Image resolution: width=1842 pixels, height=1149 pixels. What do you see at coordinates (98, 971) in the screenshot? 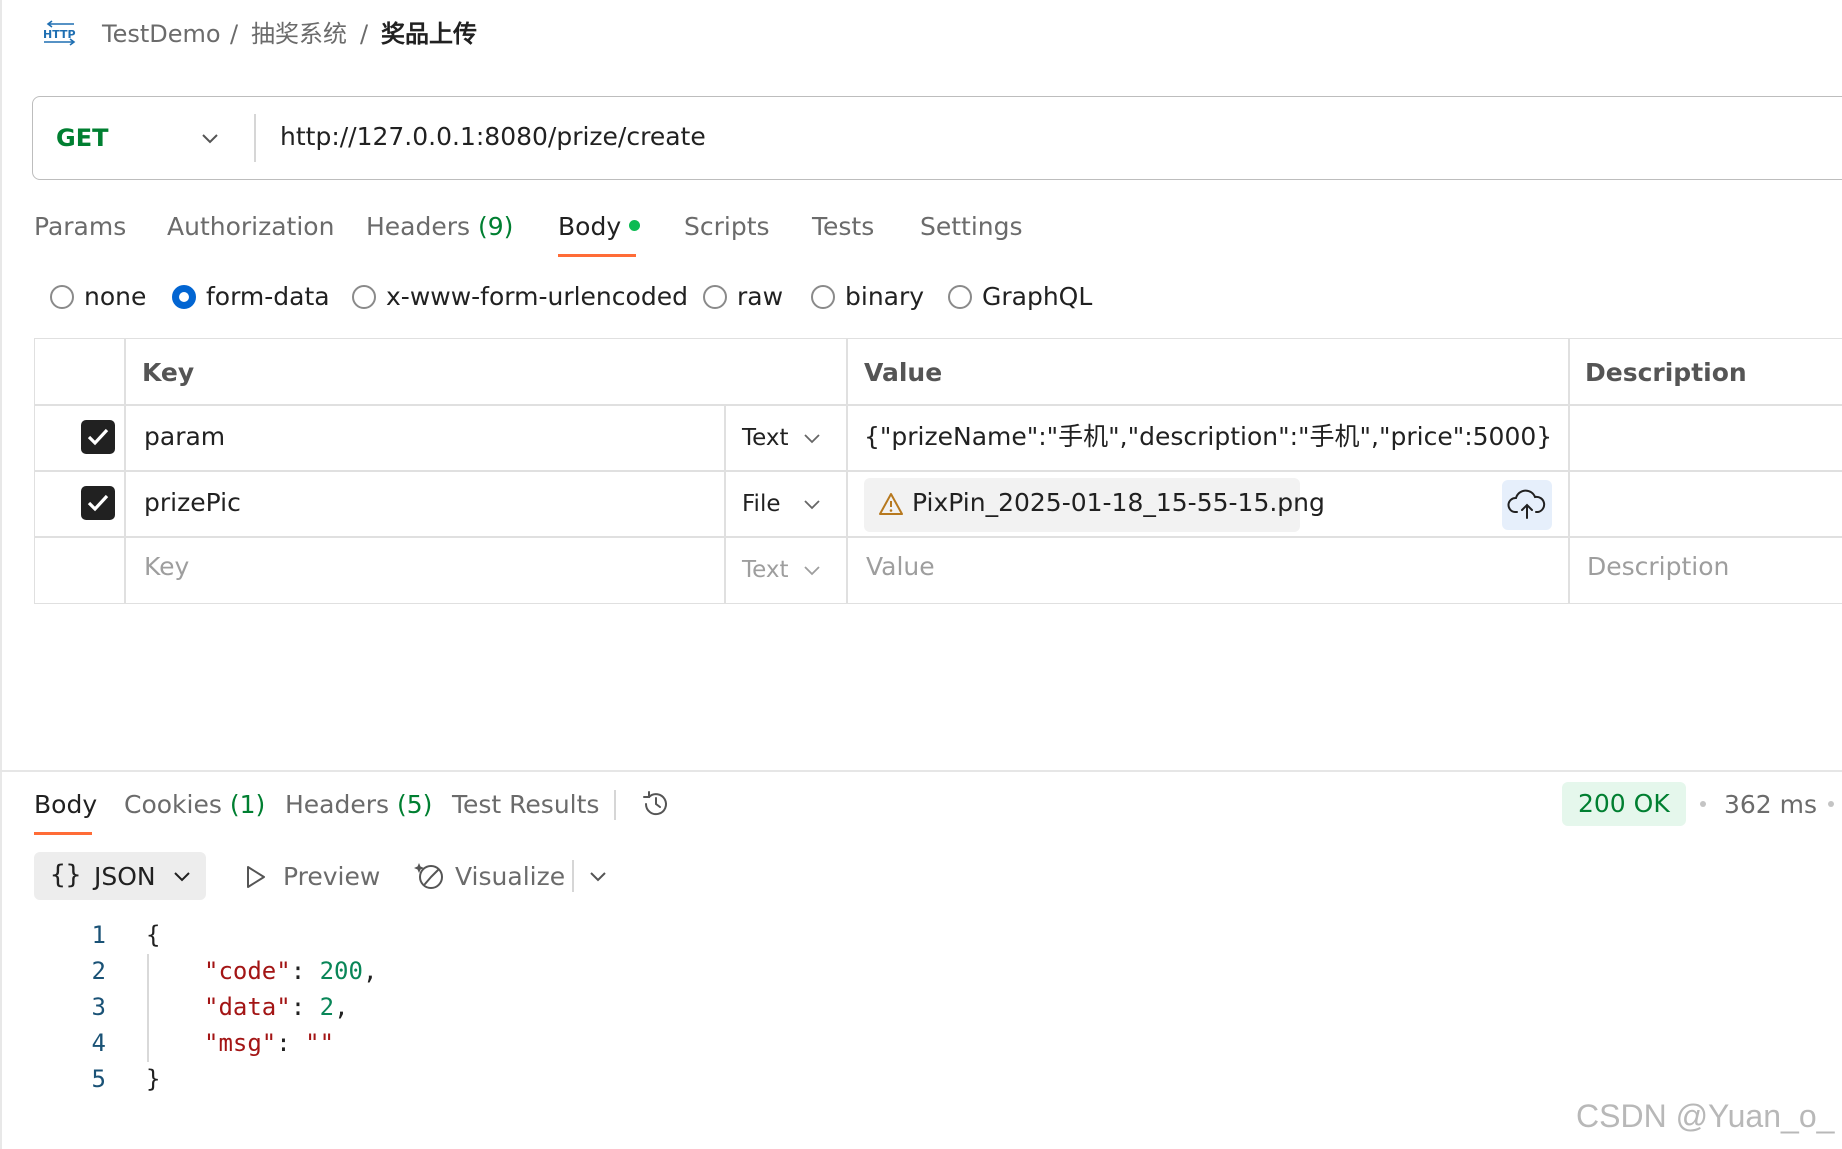
I see `line-number: 2` at bounding box center [98, 971].